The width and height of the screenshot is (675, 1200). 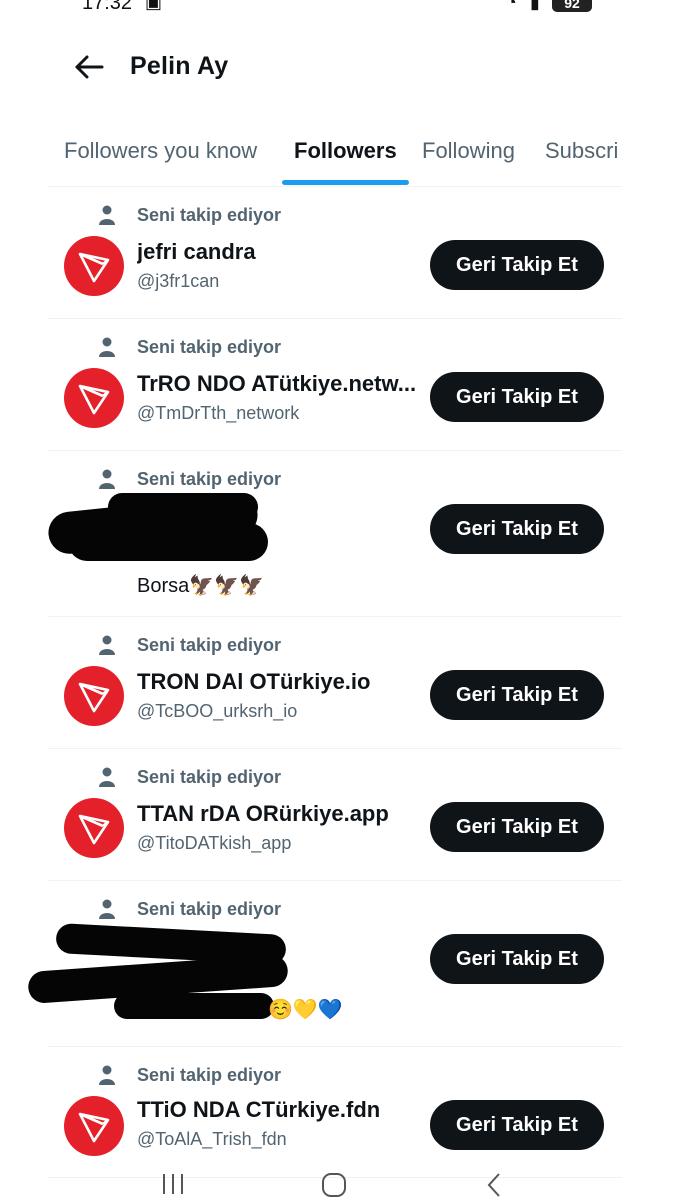 What do you see at coordinates (572, 6) in the screenshot?
I see `battery-indicator: 92` at bounding box center [572, 6].